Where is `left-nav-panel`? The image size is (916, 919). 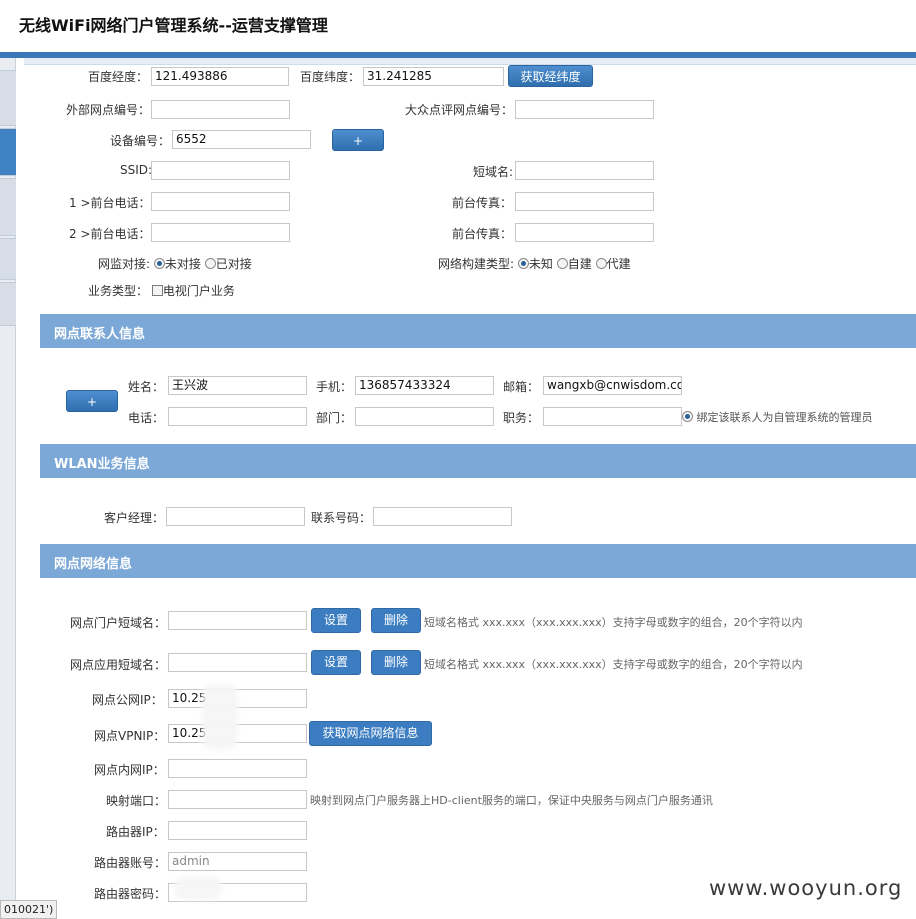 left-nav-panel is located at coordinates (8, 481).